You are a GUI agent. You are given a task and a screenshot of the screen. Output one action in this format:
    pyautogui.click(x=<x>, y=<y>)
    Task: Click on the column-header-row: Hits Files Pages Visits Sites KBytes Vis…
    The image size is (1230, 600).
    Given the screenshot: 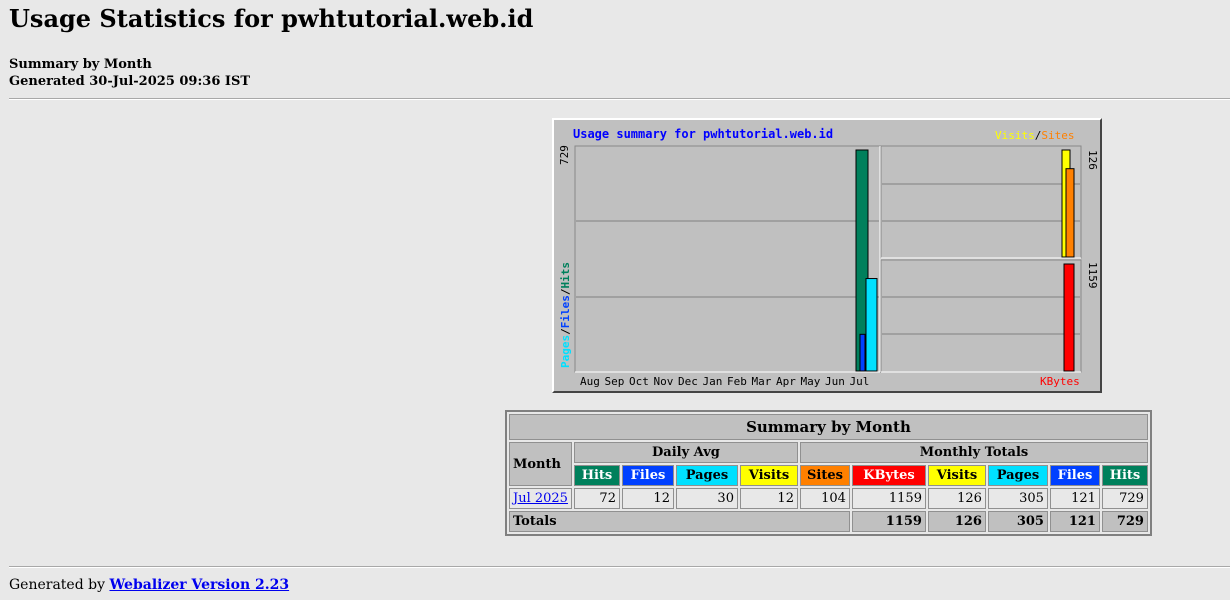 What is the action you would take?
    pyautogui.click(x=828, y=475)
    